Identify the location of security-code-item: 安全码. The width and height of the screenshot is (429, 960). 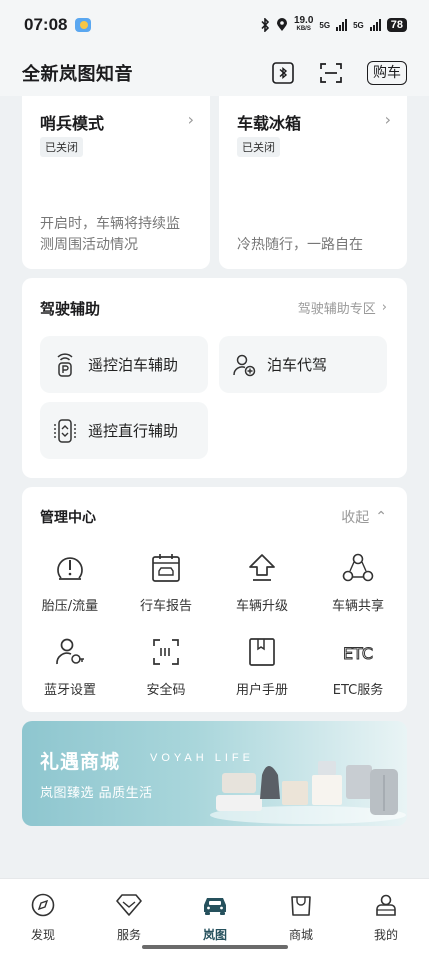
(166, 670).